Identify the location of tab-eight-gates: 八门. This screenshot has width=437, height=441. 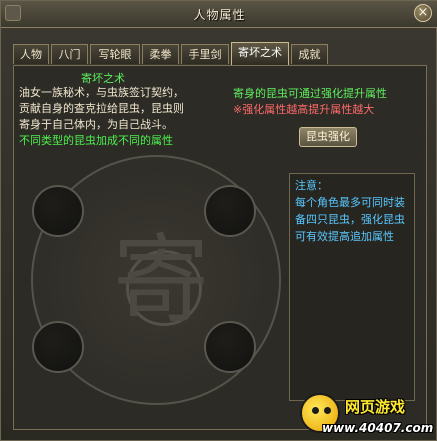
(69, 54).